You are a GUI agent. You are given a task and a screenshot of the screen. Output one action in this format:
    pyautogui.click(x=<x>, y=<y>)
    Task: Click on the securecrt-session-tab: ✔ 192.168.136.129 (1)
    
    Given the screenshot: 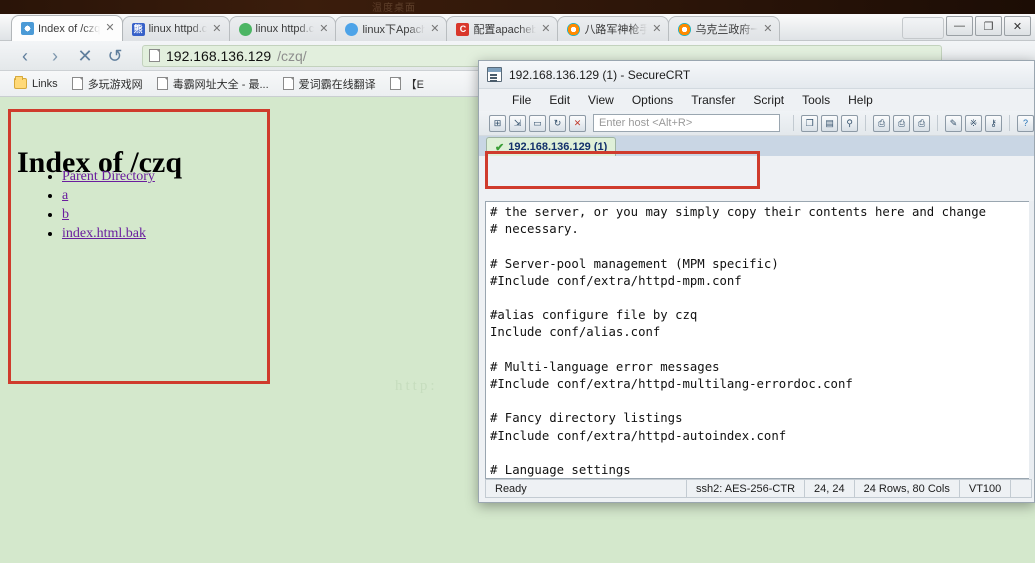 What is the action you would take?
    pyautogui.click(x=551, y=146)
    